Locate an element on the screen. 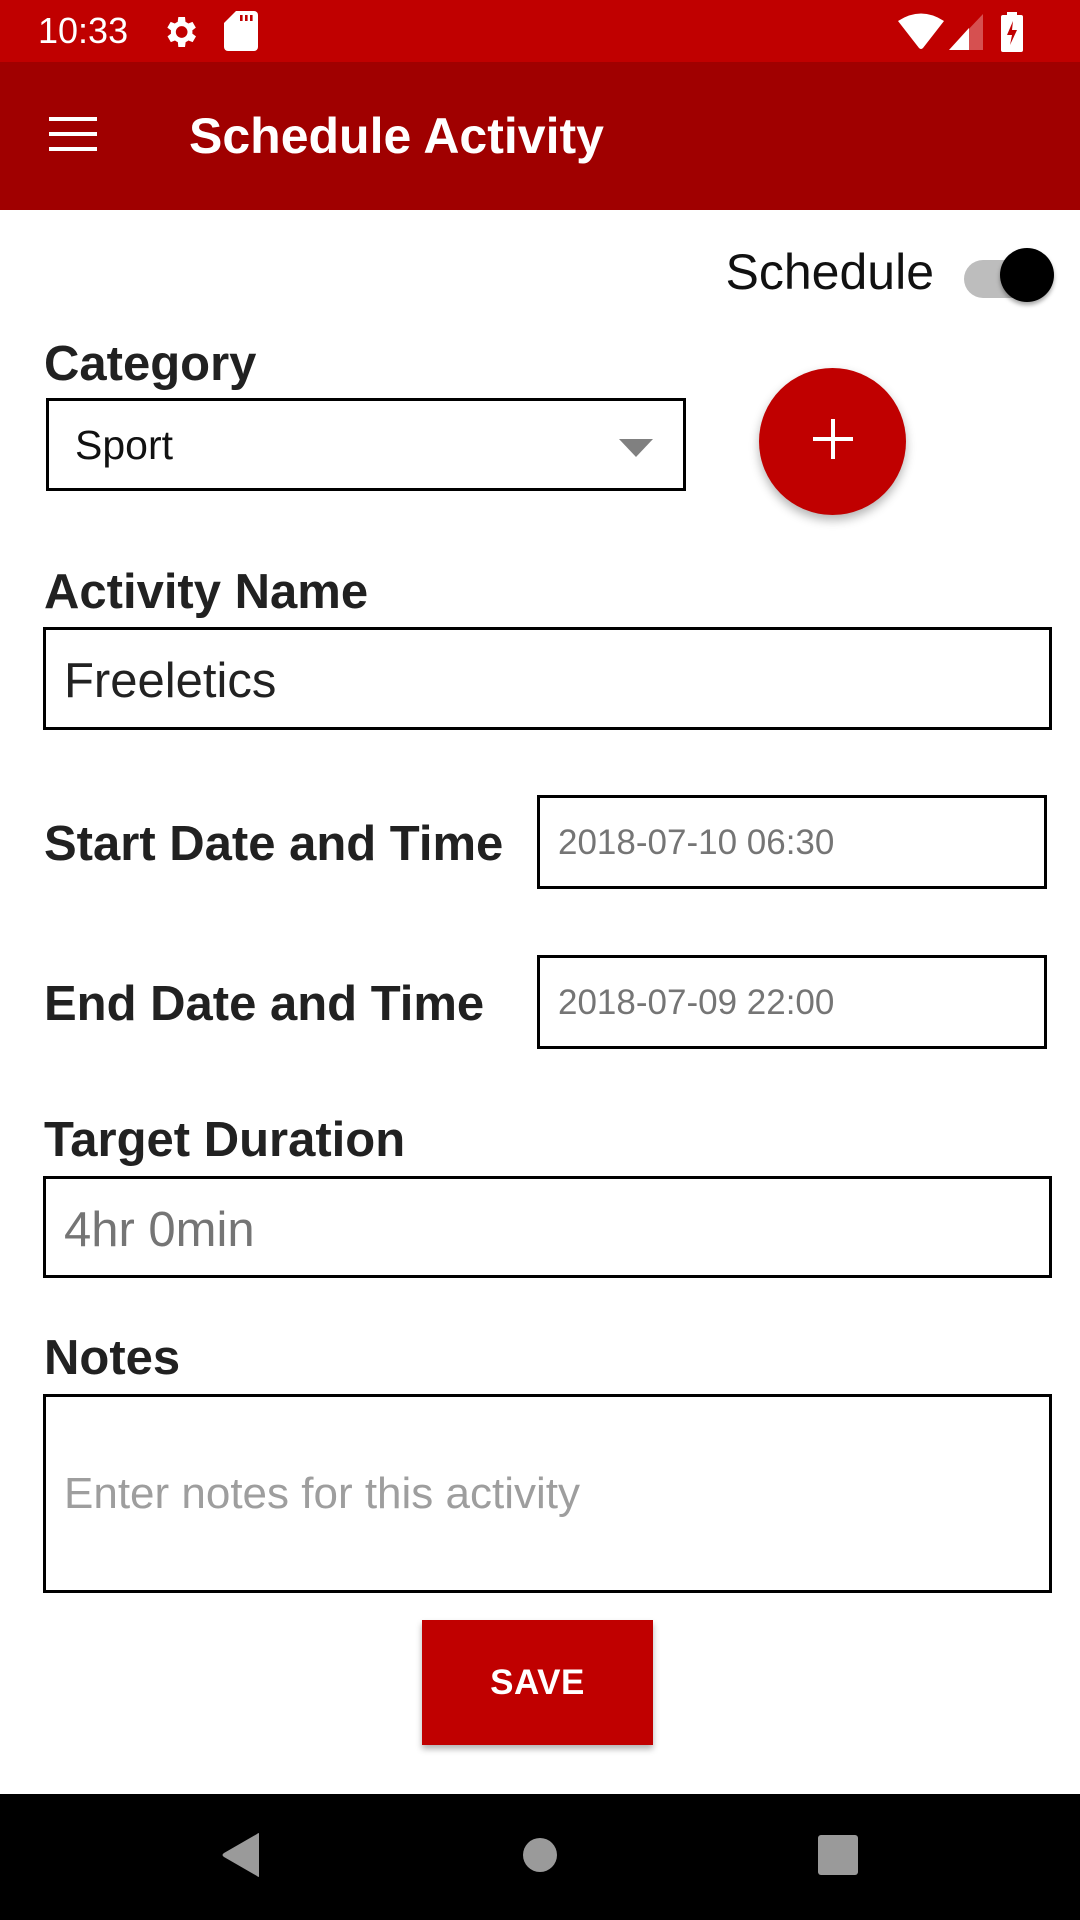 The width and height of the screenshot is (1080, 1920). notes-label: Notes is located at coordinates (112, 1358).